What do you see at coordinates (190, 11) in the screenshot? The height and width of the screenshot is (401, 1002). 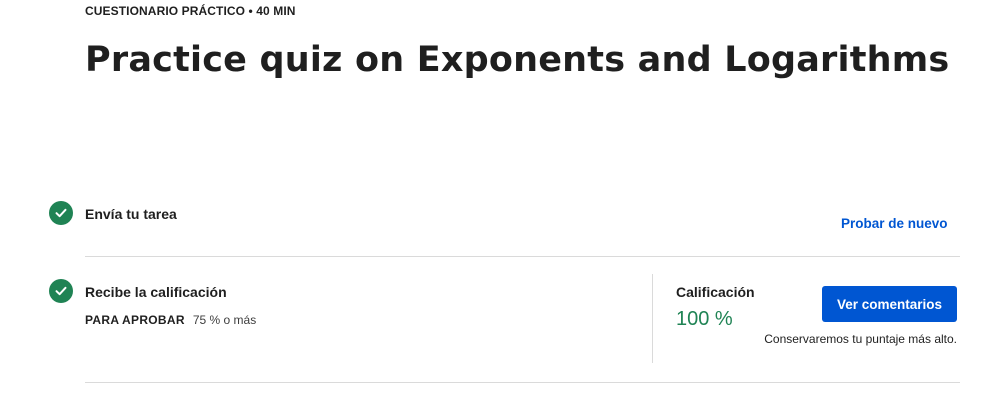 I see `quiz-eyebrow: CUESTIONARIO PRÁCTICO • 40 MIN` at bounding box center [190, 11].